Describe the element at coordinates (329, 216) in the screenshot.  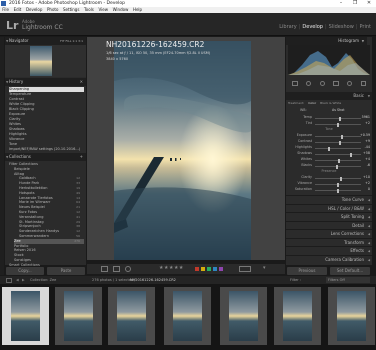
I see `section-header: Split Toning ◀` at that location.